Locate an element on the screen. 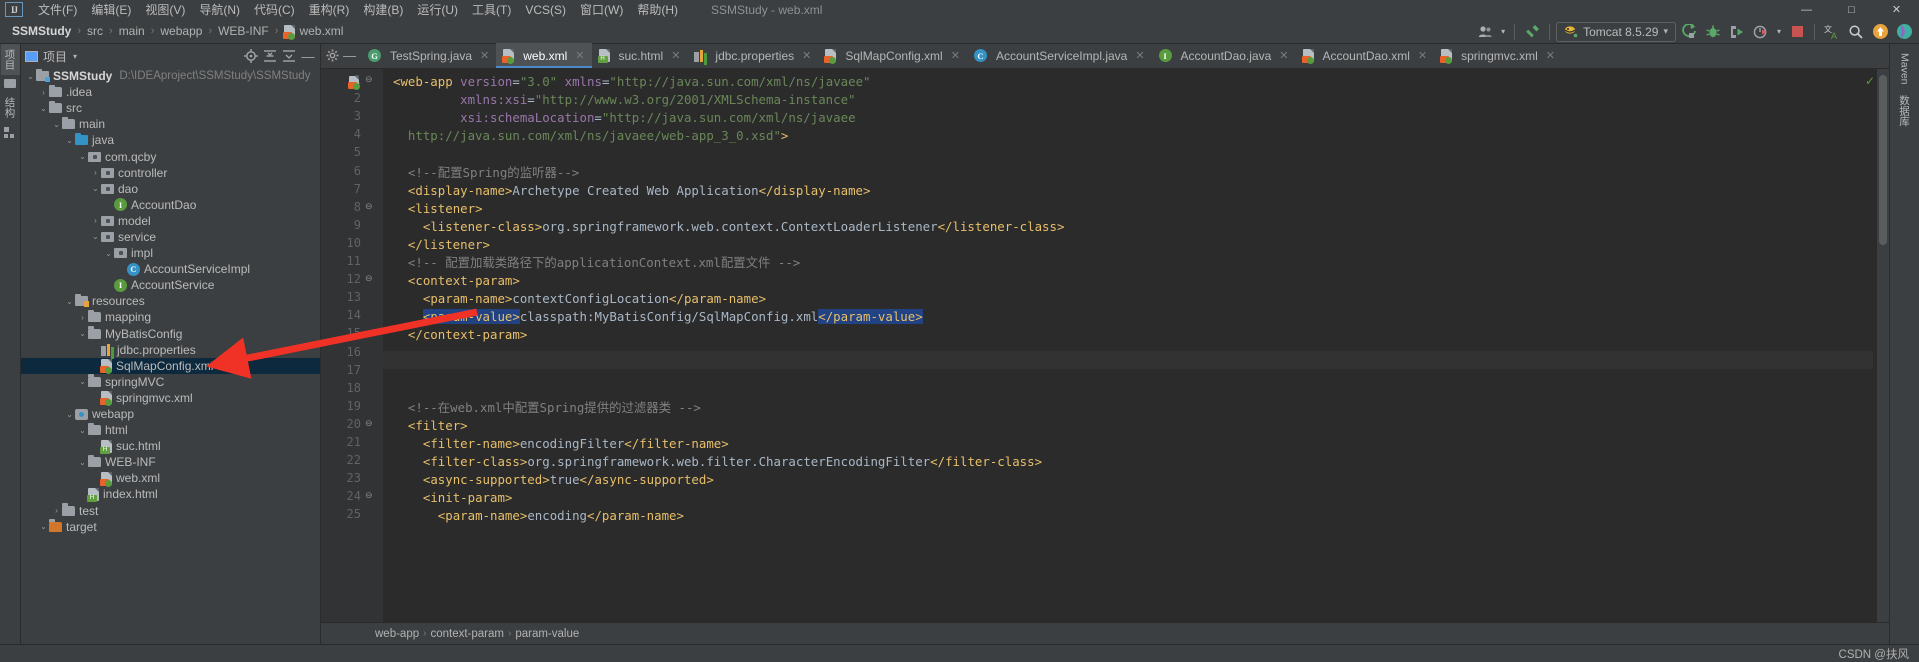  close-button: ✕ is located at coordinates (1896, 9).